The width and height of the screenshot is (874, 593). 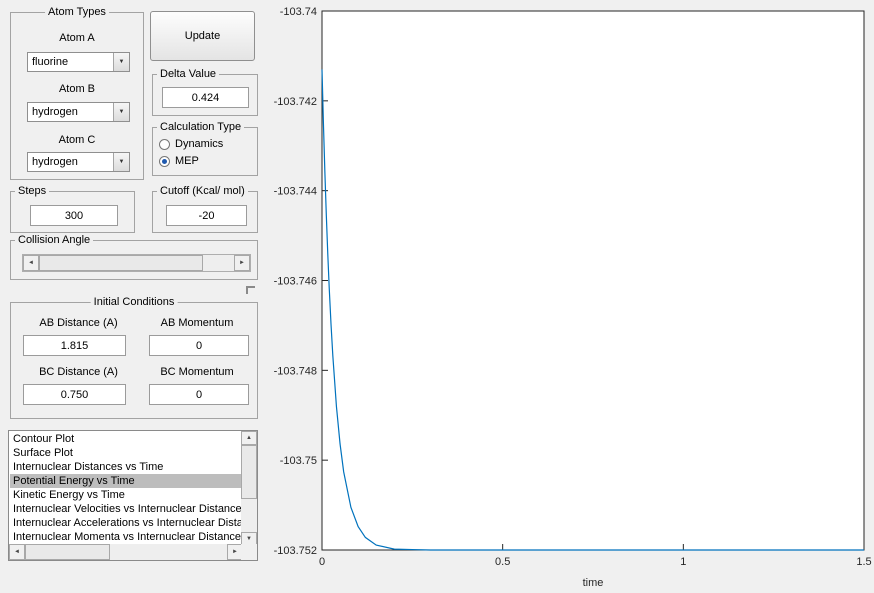 I want to click on bc-momentum-label: BC Momentum, so click(x=197, y=372).